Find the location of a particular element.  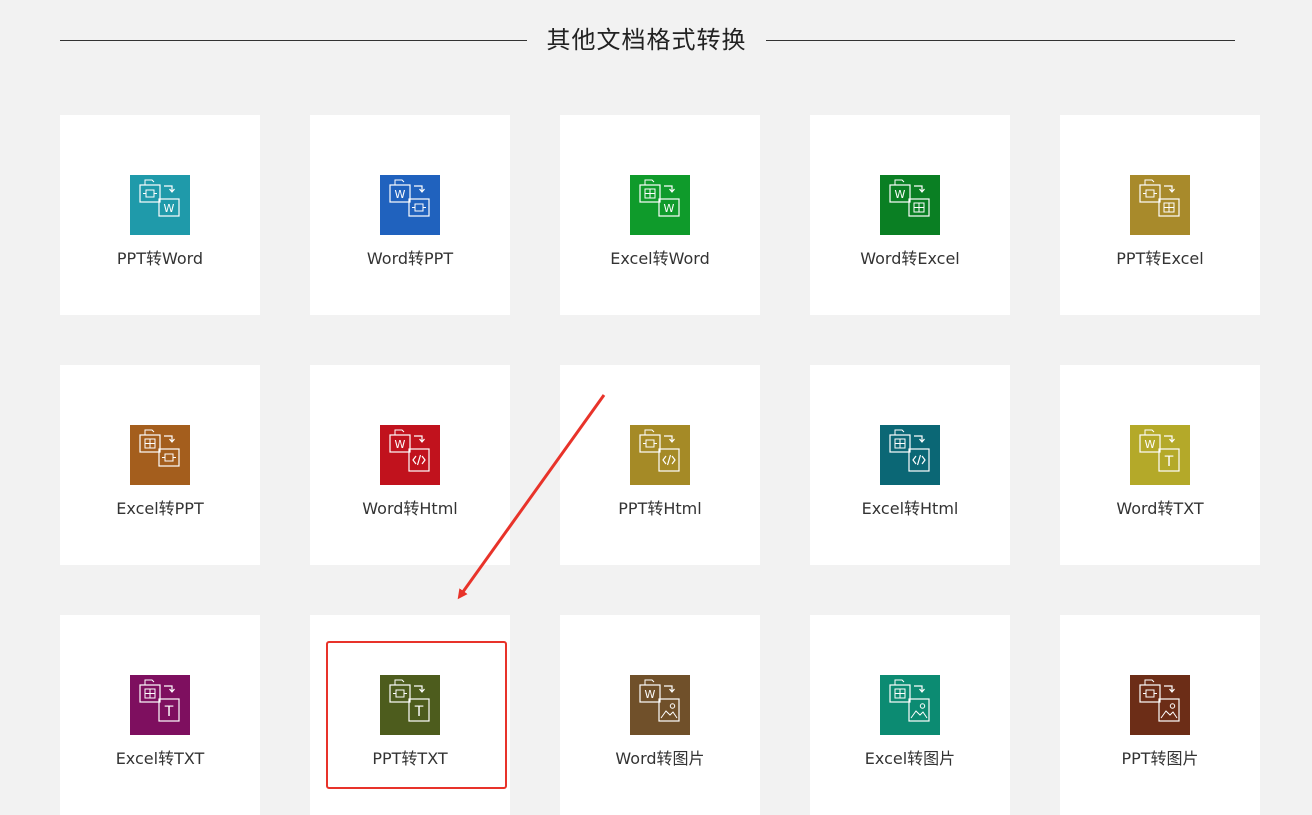

conversion-card-label: PPT转Excel is located at coordinates (1160, 258).